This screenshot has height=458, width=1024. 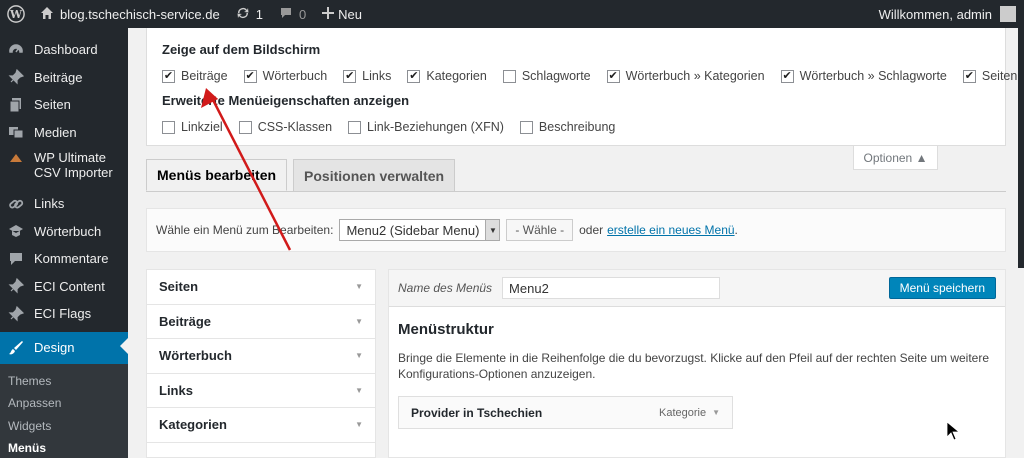 What do you see at coordinates (413, 230) in the screenshot?
I see `menu-select-value: Menu2 (Sidebar Menu)` at bounding box center [413, 230].